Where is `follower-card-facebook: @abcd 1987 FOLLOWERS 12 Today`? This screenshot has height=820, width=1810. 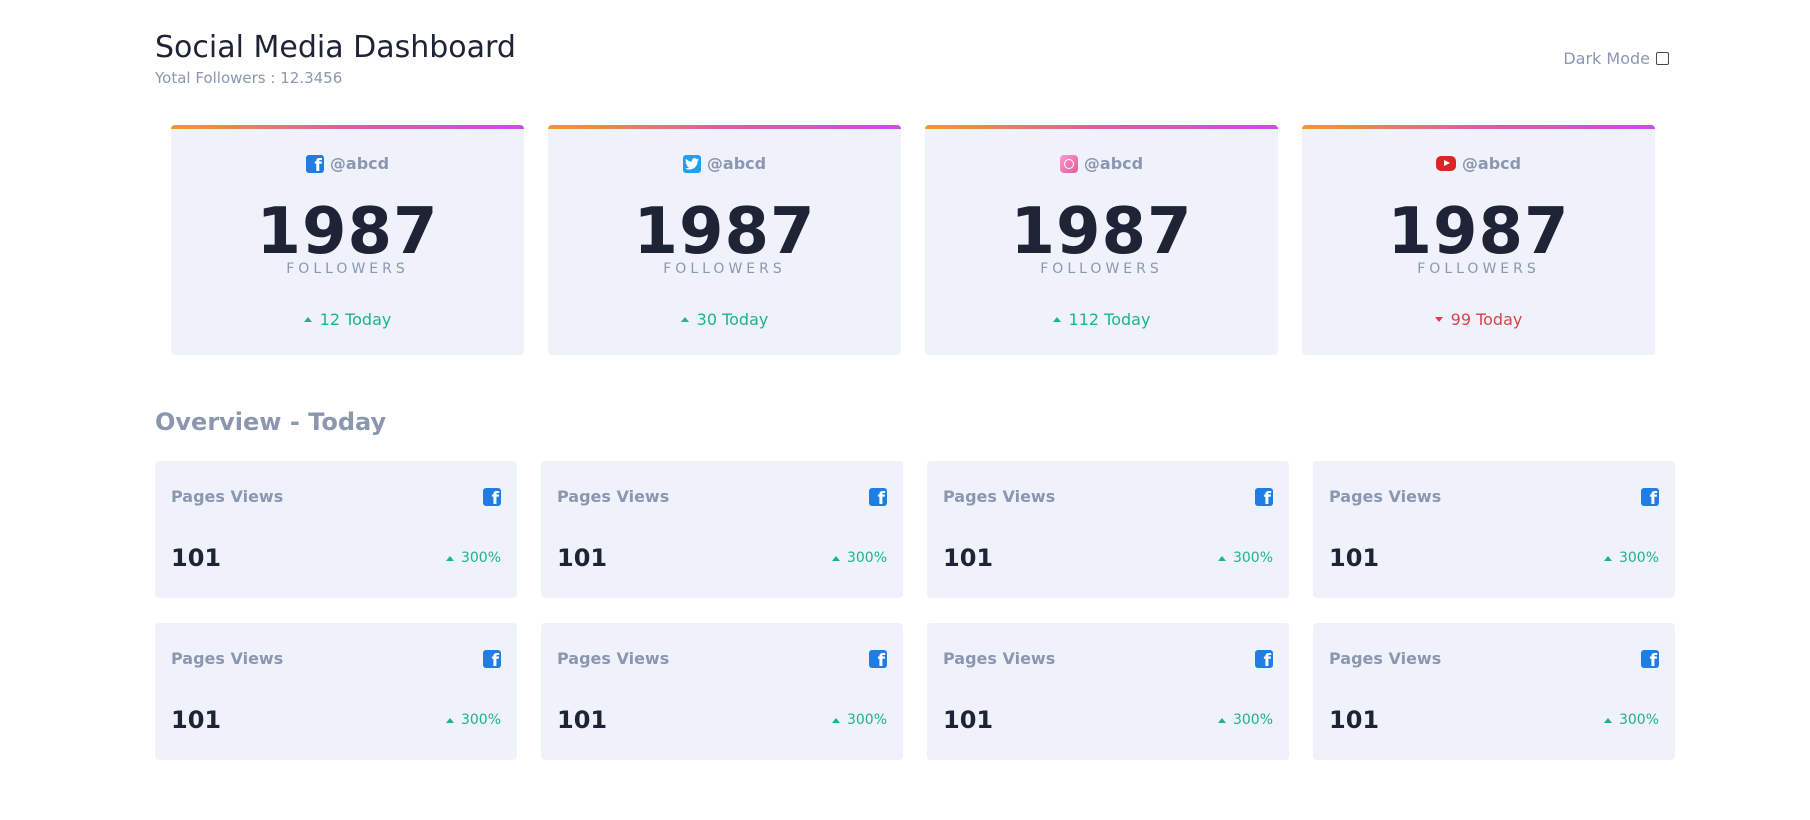 follower-card-facebook: @abcd 1987 FOLLOWERS 12 Today is located at coordinates (347, 240).